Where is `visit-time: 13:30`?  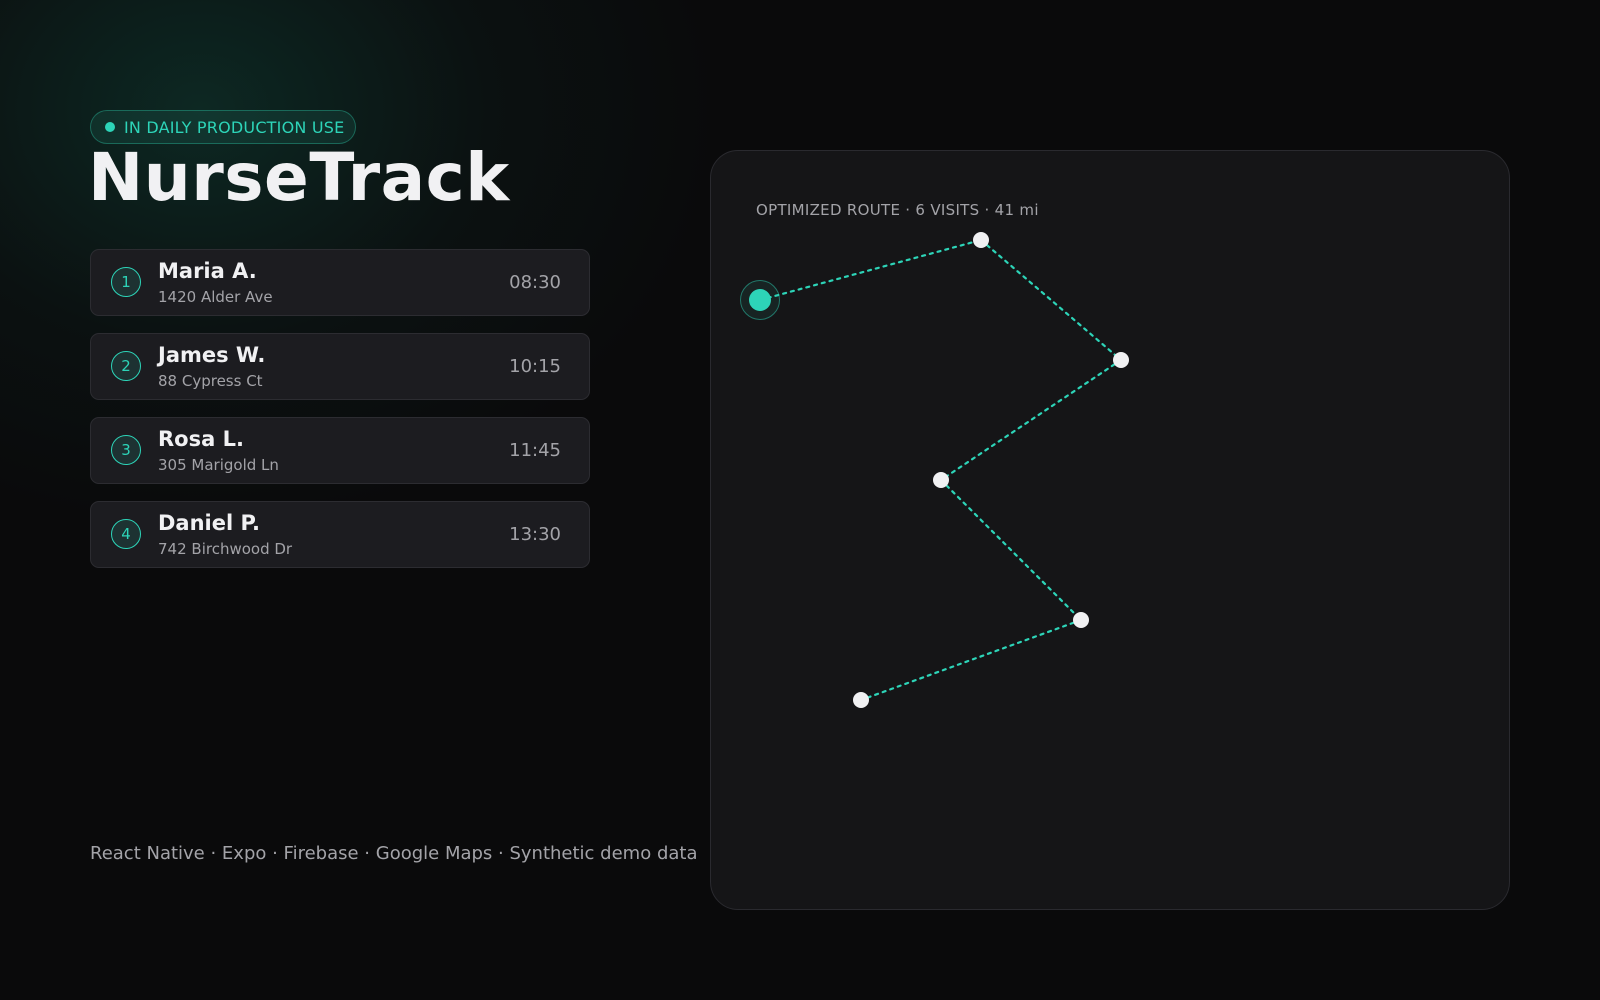 visit-time: 13:30 is located at coordinates (535, 534).